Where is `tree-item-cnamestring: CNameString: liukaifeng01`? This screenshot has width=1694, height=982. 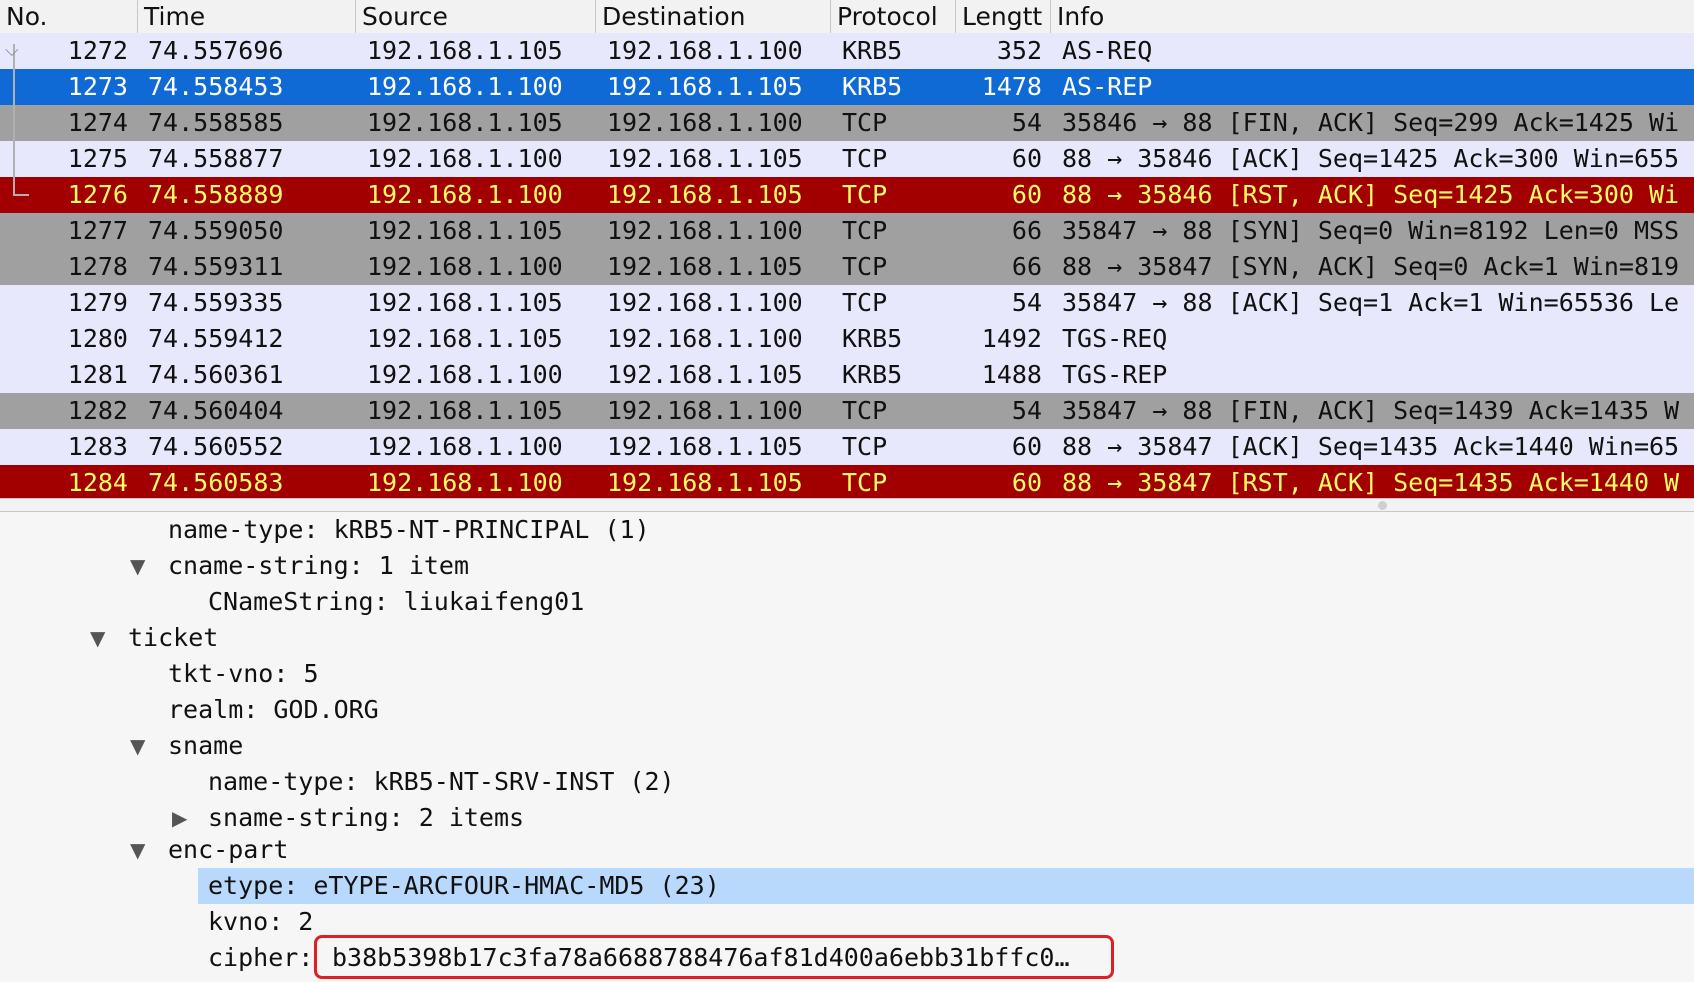 tree-item-cnamestring: CNameString: liukaifeng01 is located at coordinates (396, 602).